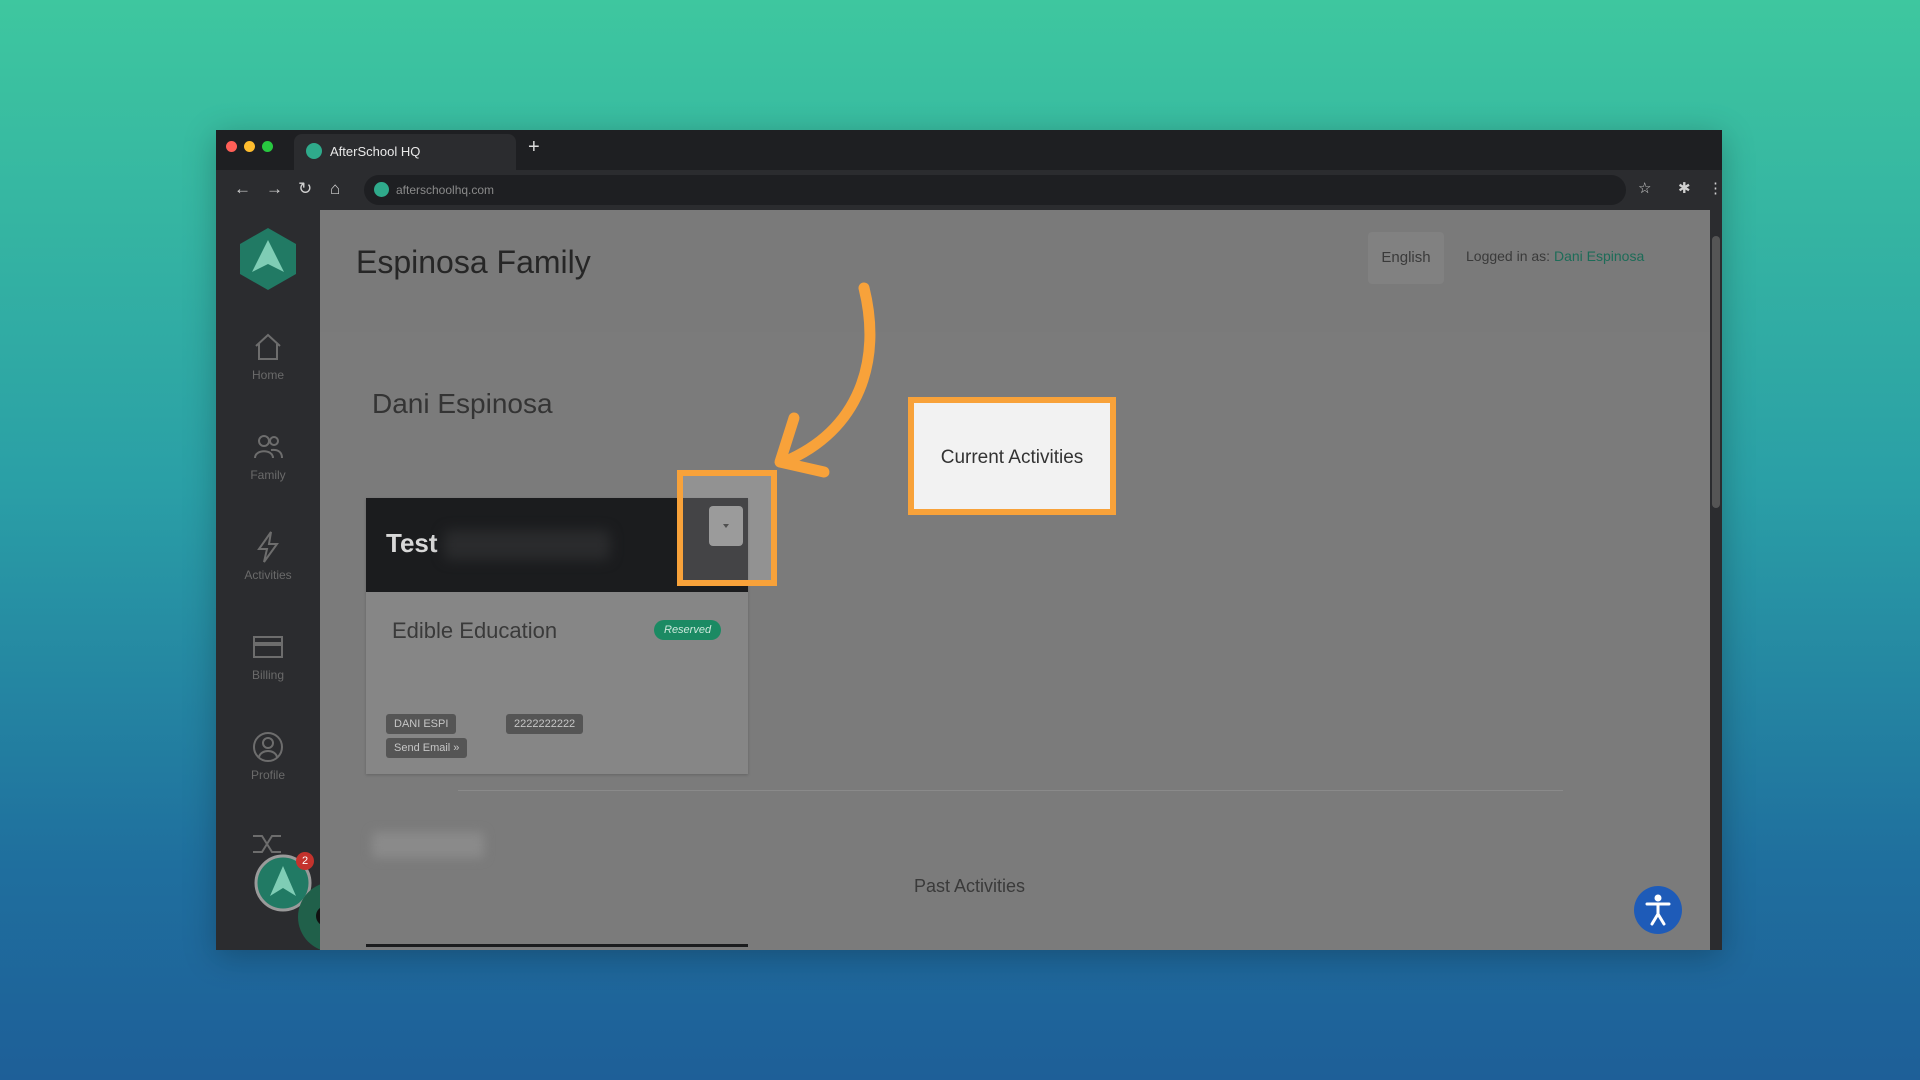  What do you see at coordinates (428, 845) in the screenshot?
I see `faded-heading` at bounding box center [428, 845].